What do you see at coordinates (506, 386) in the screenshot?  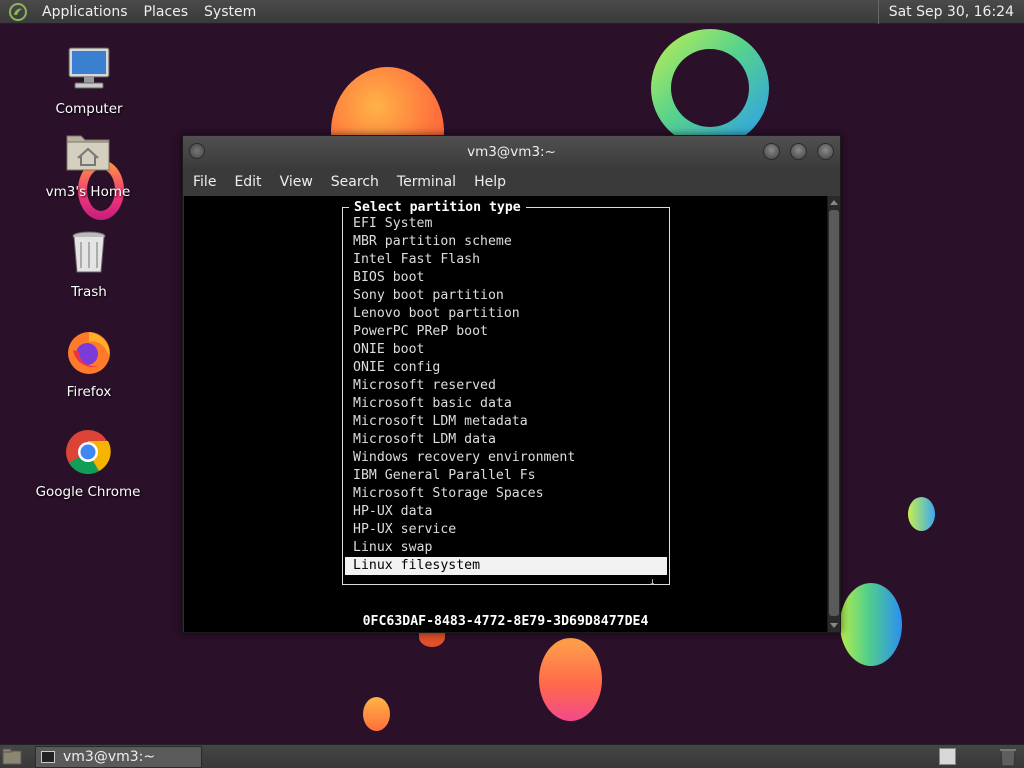 I see `partition-type-option: Microsoft reserved` at bounding box center [506, 386].